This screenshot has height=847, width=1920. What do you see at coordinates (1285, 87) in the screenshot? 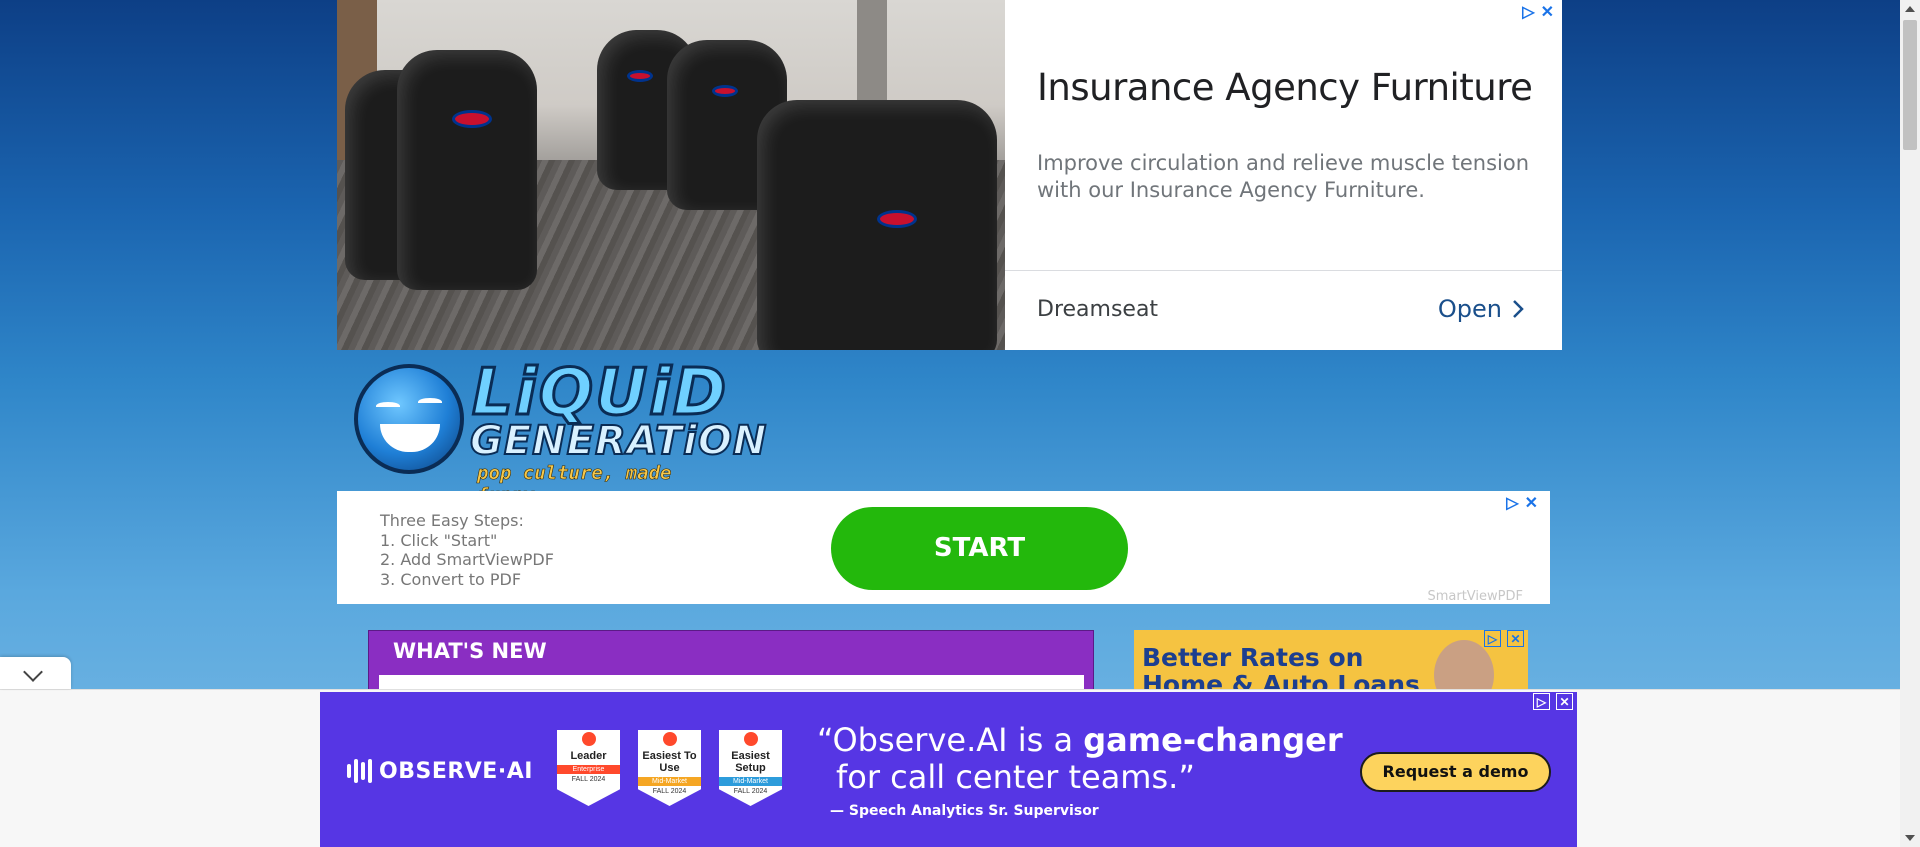
I see `ad-headline: Insurance Agency Furniture` at bounding box center [1285, 87].